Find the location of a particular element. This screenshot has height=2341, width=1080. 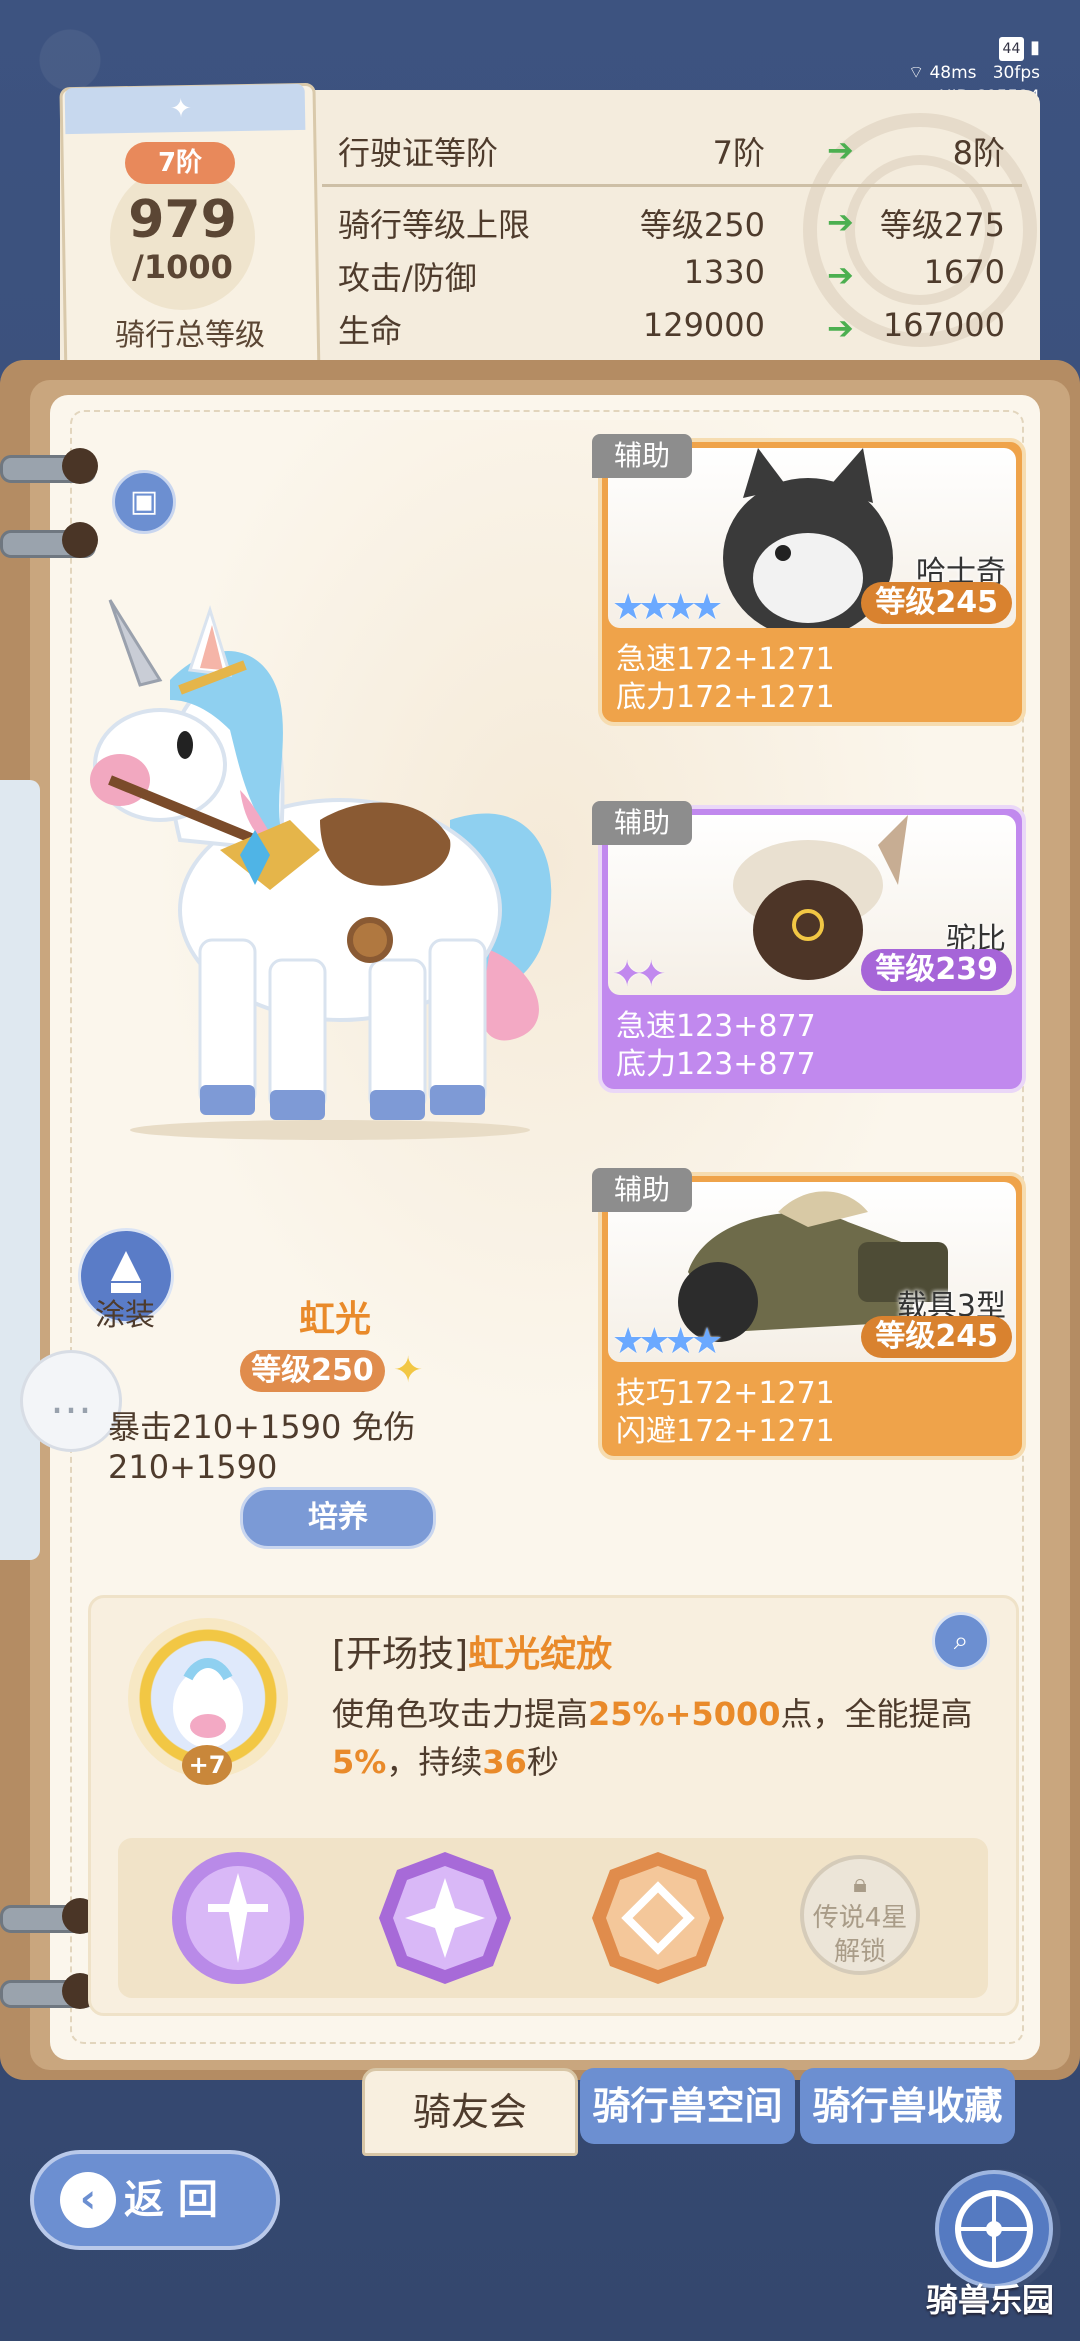

row-next: 1670 is located at coordinates (964, 272).